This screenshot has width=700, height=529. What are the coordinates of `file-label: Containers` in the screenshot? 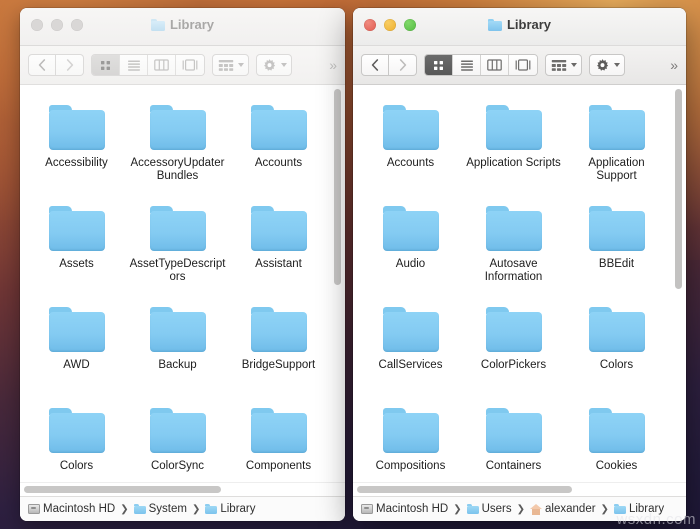 It's located at (513, 466).